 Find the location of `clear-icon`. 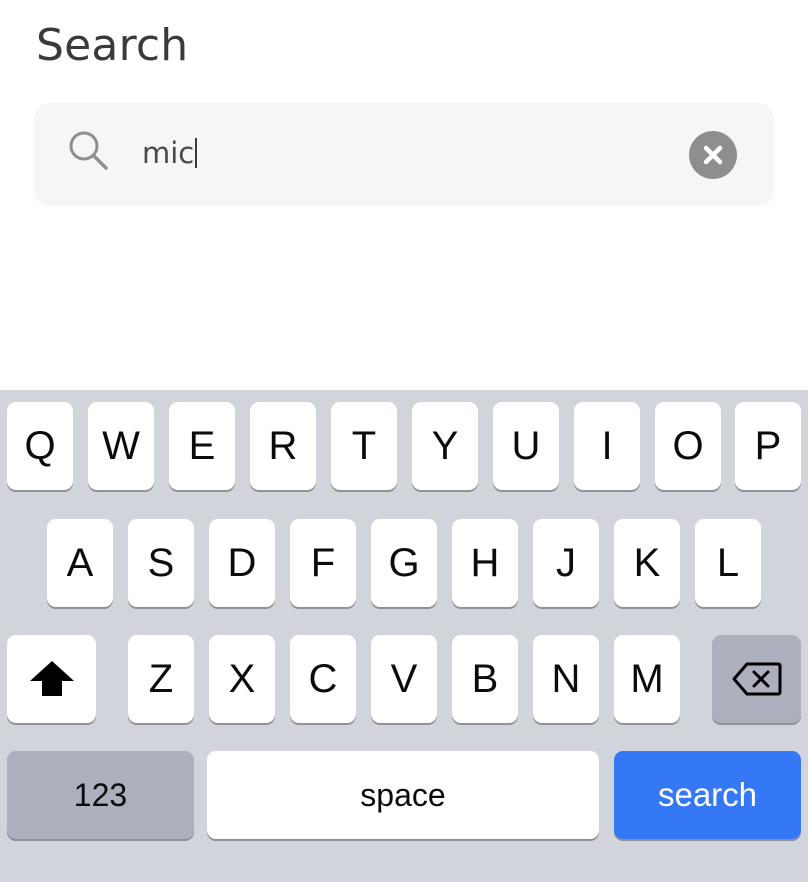

clear-icon is located at coordinates (713, 155).